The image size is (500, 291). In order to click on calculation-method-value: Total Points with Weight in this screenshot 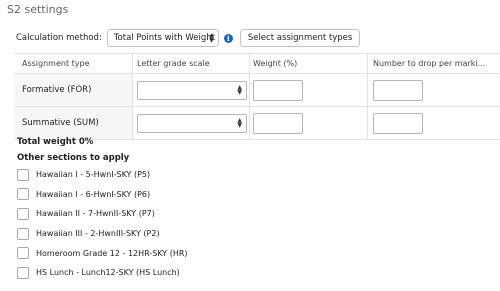, I will do `click(164, 38)`.